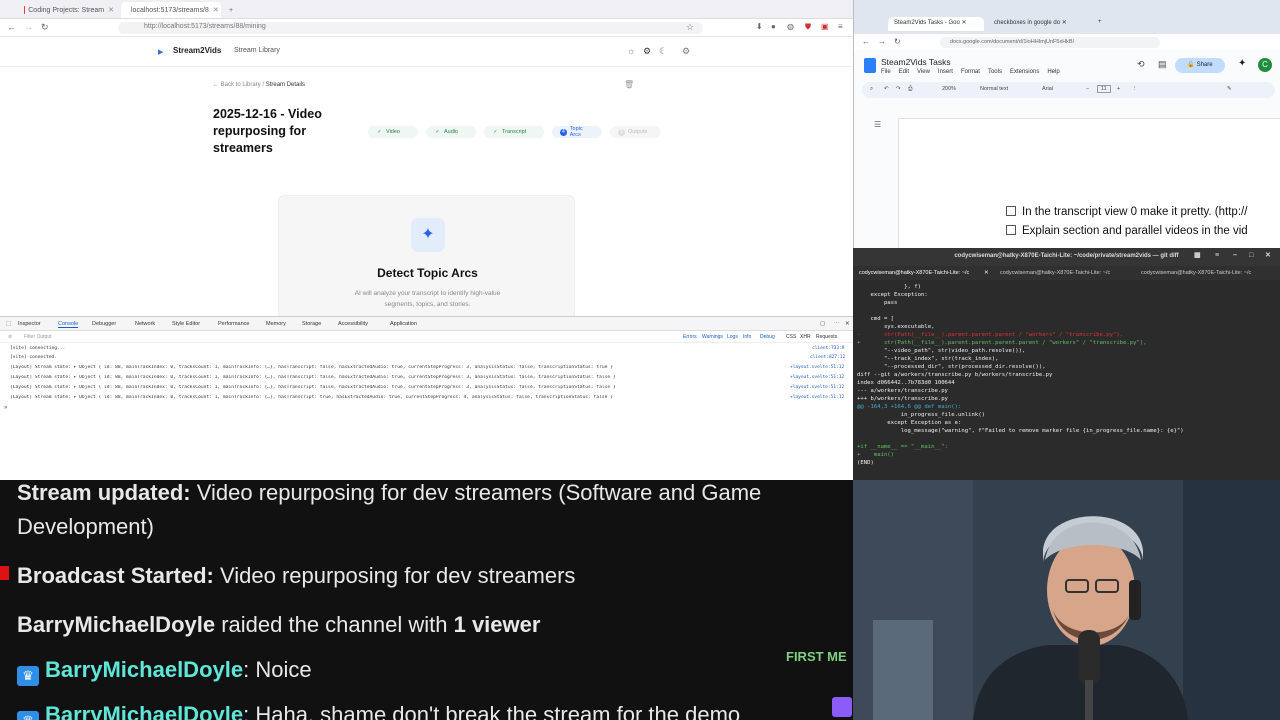  Describe the element at coordinates (825, 26) in the screenshot. I see `extension-icon: ▣` at that location.